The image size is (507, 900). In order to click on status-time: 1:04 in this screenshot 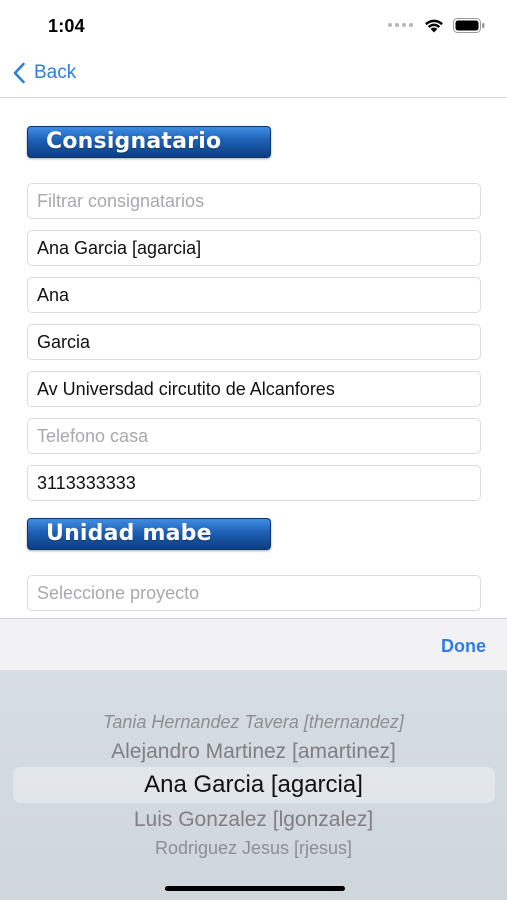, I will do `click(66, 26)`.